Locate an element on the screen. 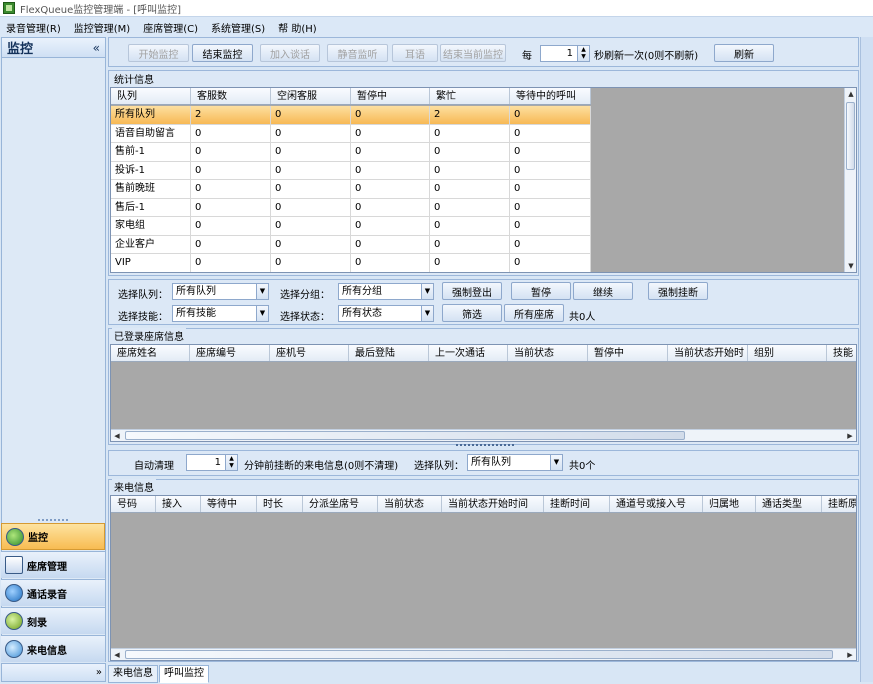 This screenshot has height=684, width=873. stats-row: 所有队列 2 0 0 2 0 is located at coordinates (351, 115).